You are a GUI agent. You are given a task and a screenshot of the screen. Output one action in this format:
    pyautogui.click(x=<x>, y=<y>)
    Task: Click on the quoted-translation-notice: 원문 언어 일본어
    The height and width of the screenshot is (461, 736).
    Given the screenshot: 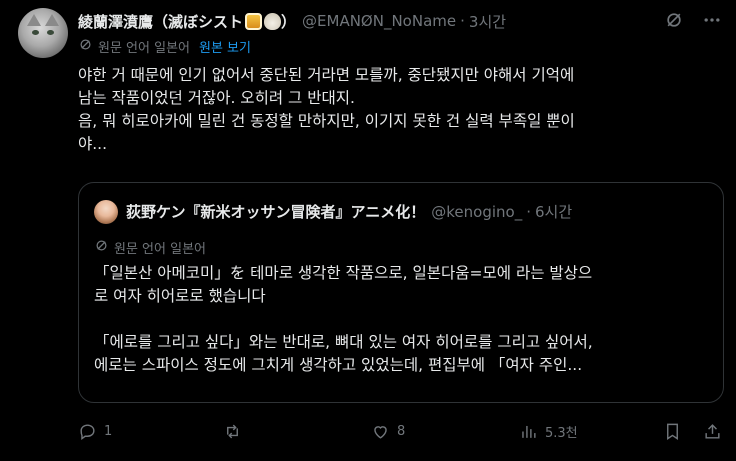 What is the action you would take?
    pyautogui.click(x=150, y=247)
    